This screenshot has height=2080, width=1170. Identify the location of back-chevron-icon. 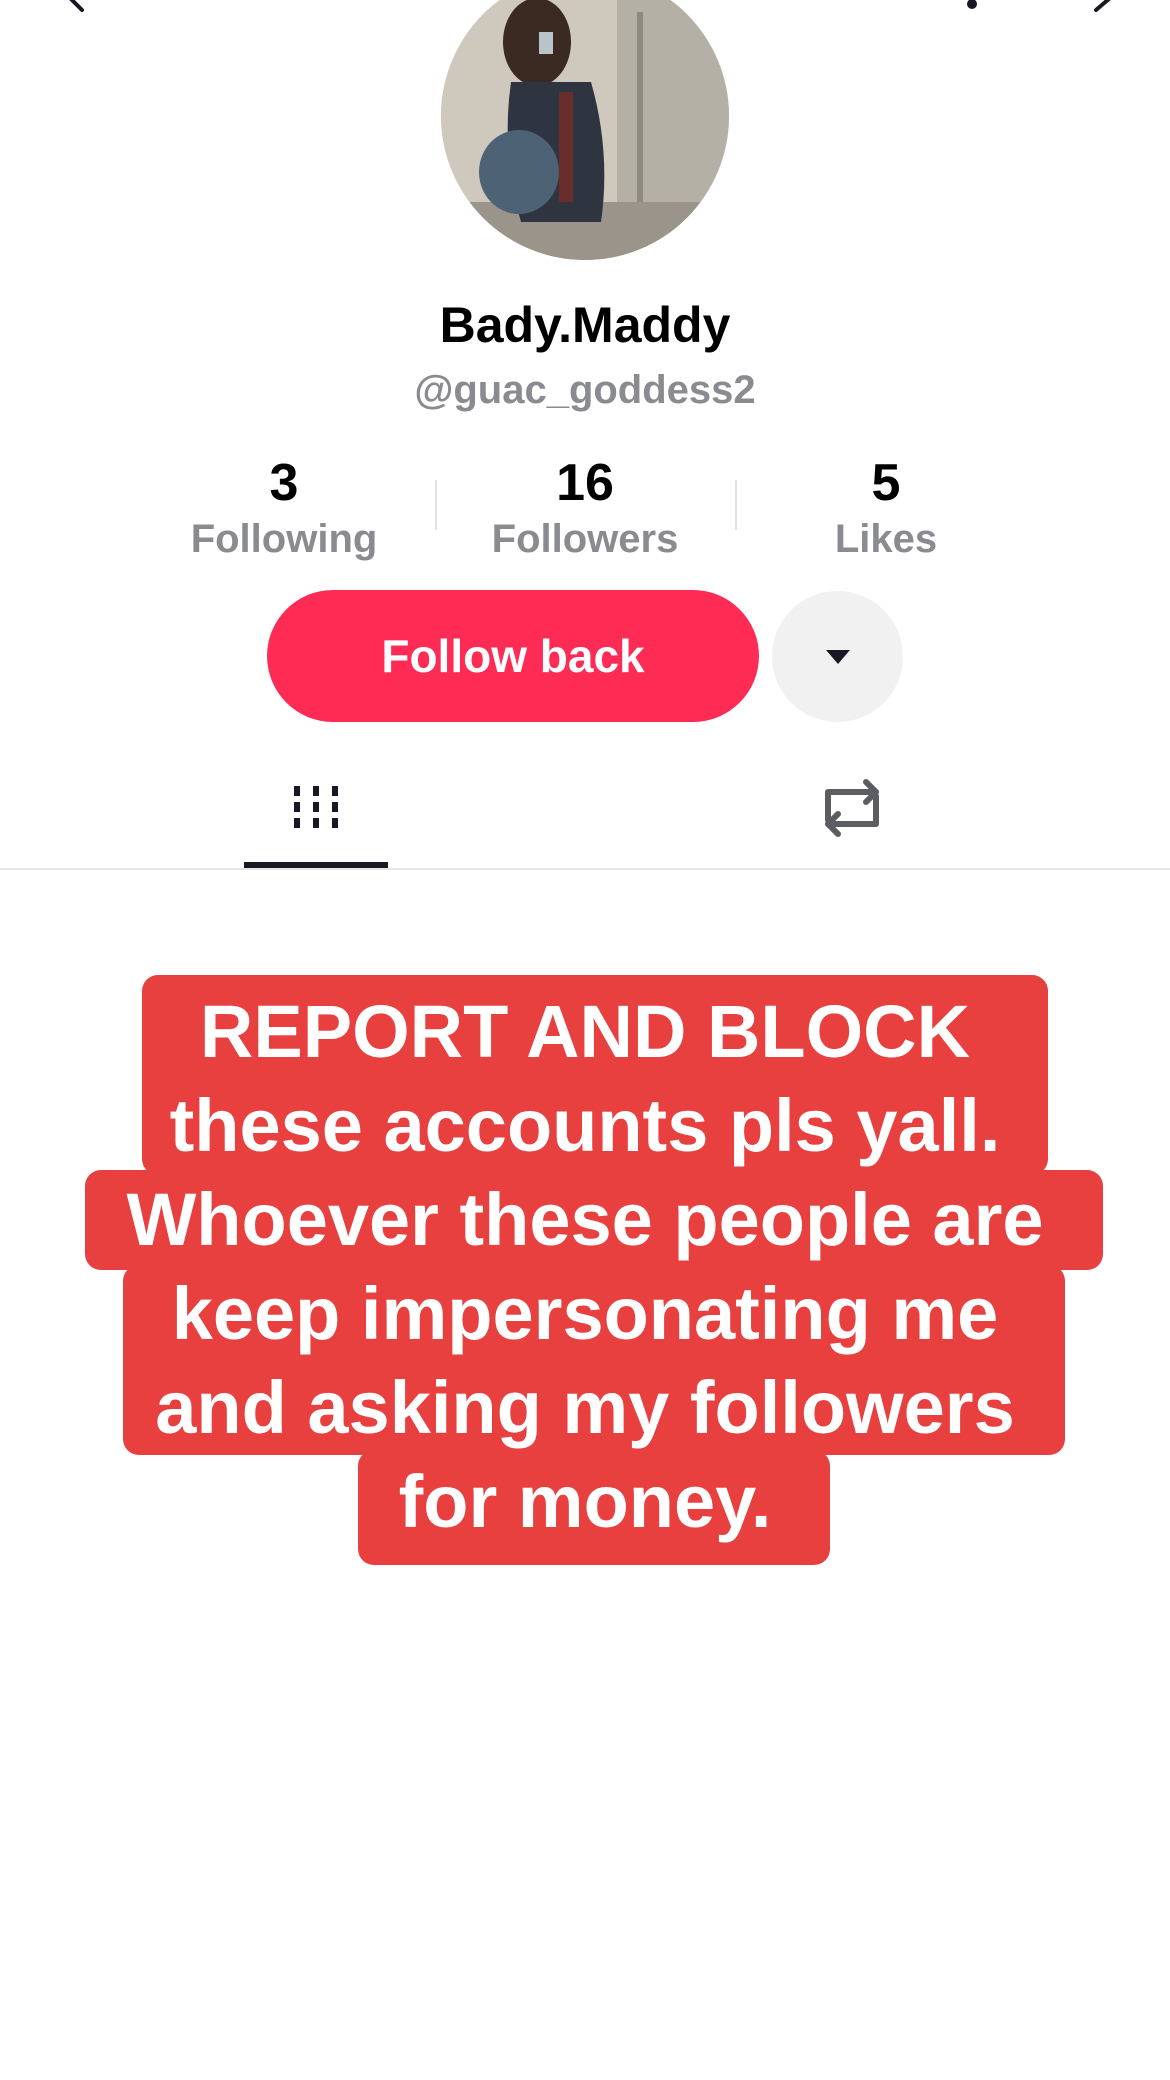
(76, 6).